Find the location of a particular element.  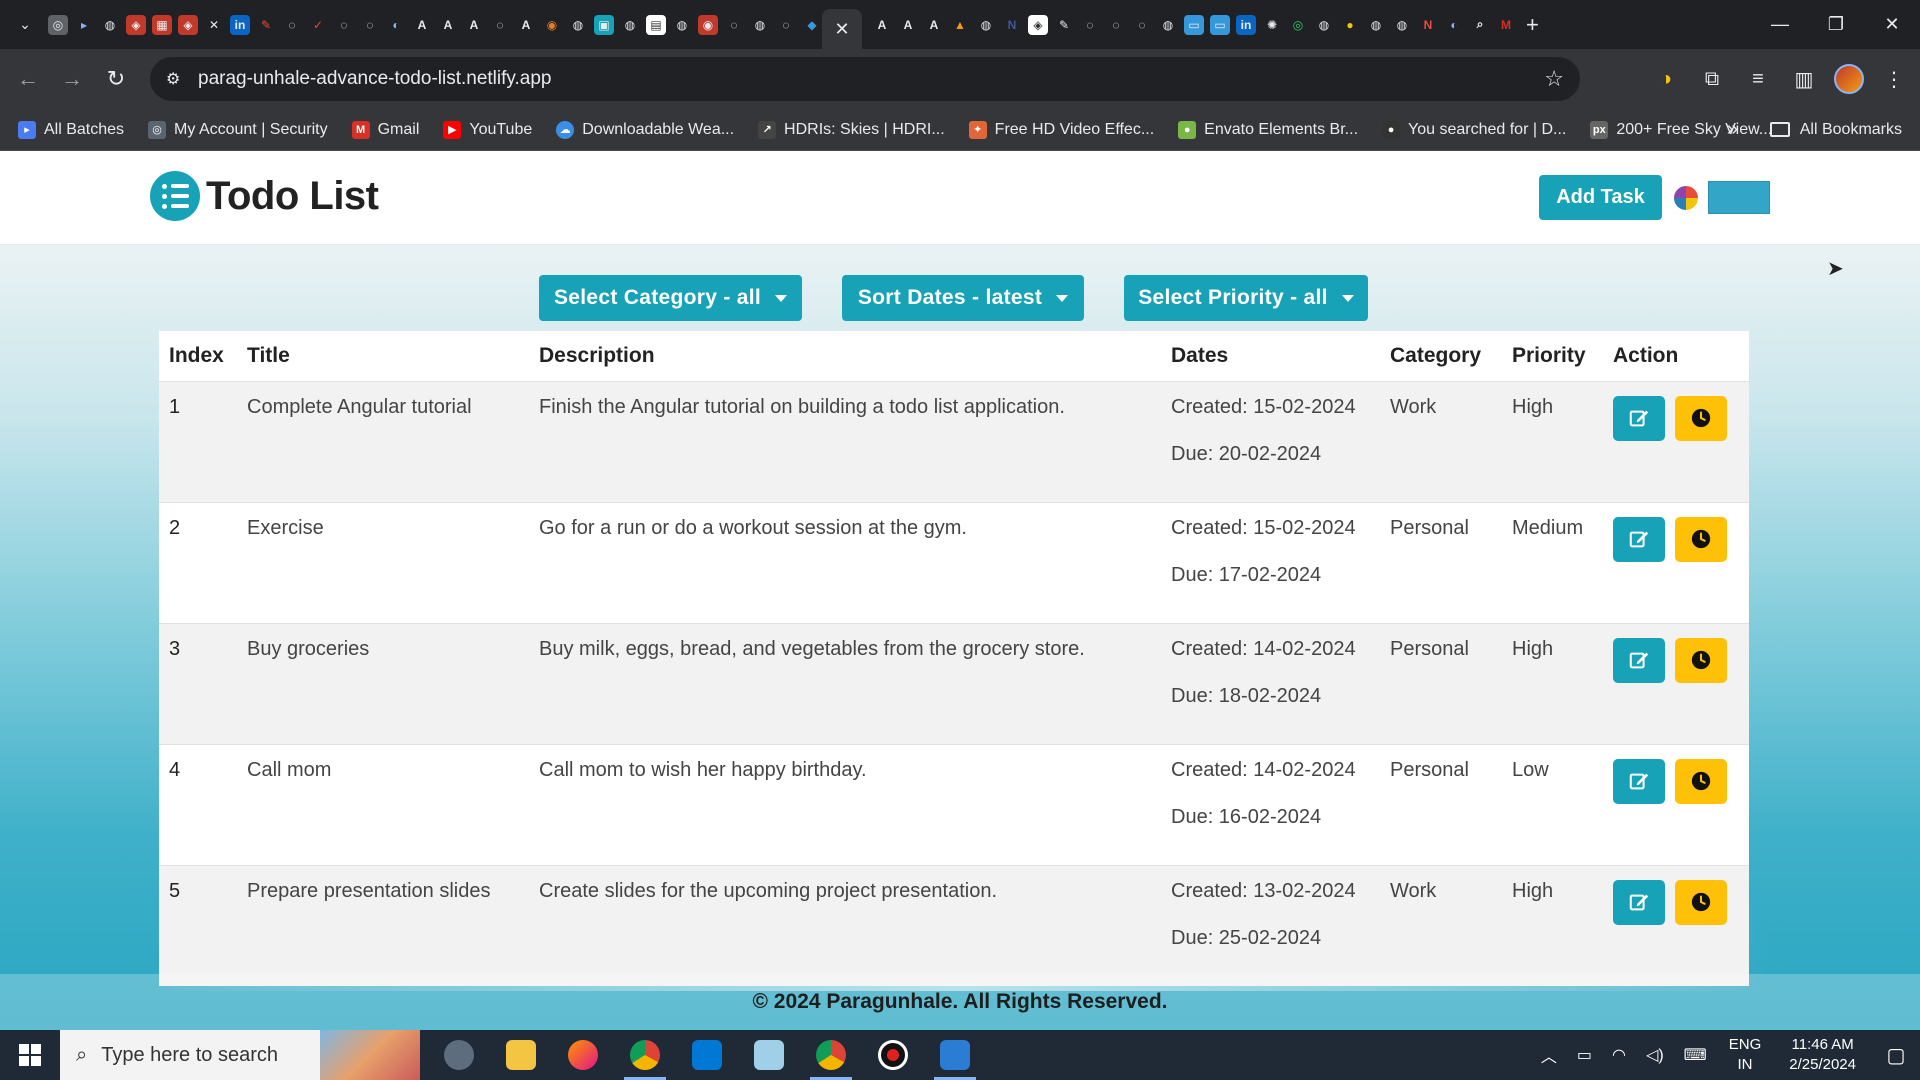

screen-recorder-icon is located at coordinates (893, 1055).